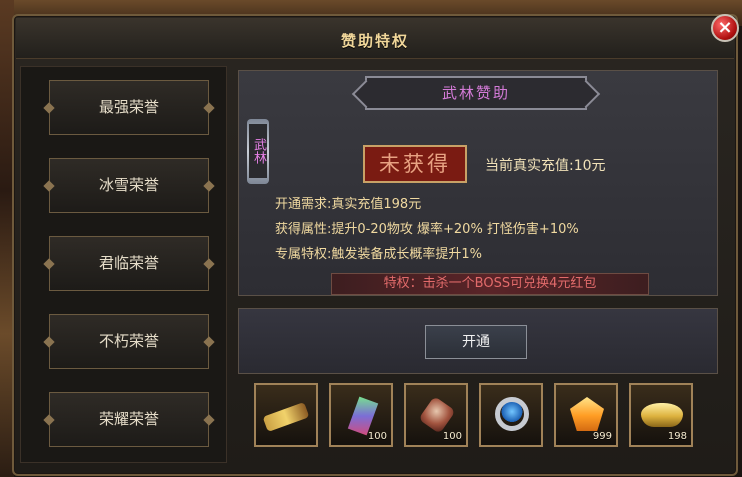 This screenshot has width=742, height=477. Describe the element at coordinates (545, 166) in the screenshot. I see `current-recharge-text: 当前真实充值:10元` at that location.